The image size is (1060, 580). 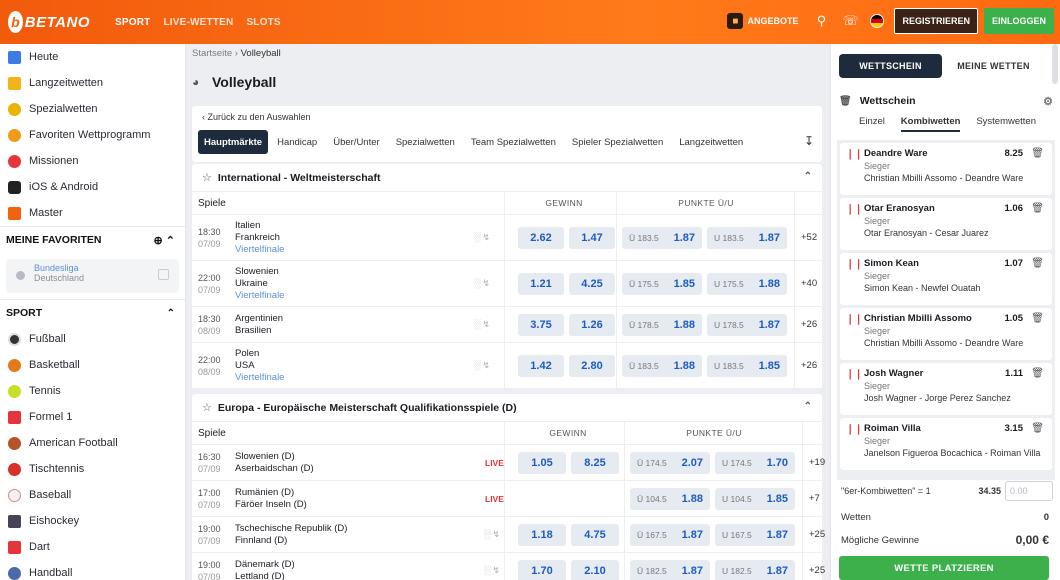 I want to click on under-button: U 167.5 1.87, so click(x=755, y=535).